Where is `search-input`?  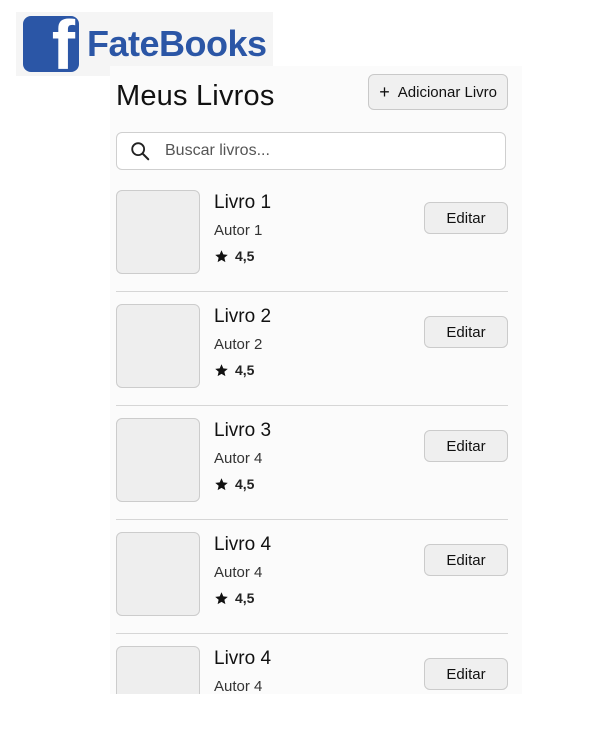
search-input is located at coordinates (334, 151).